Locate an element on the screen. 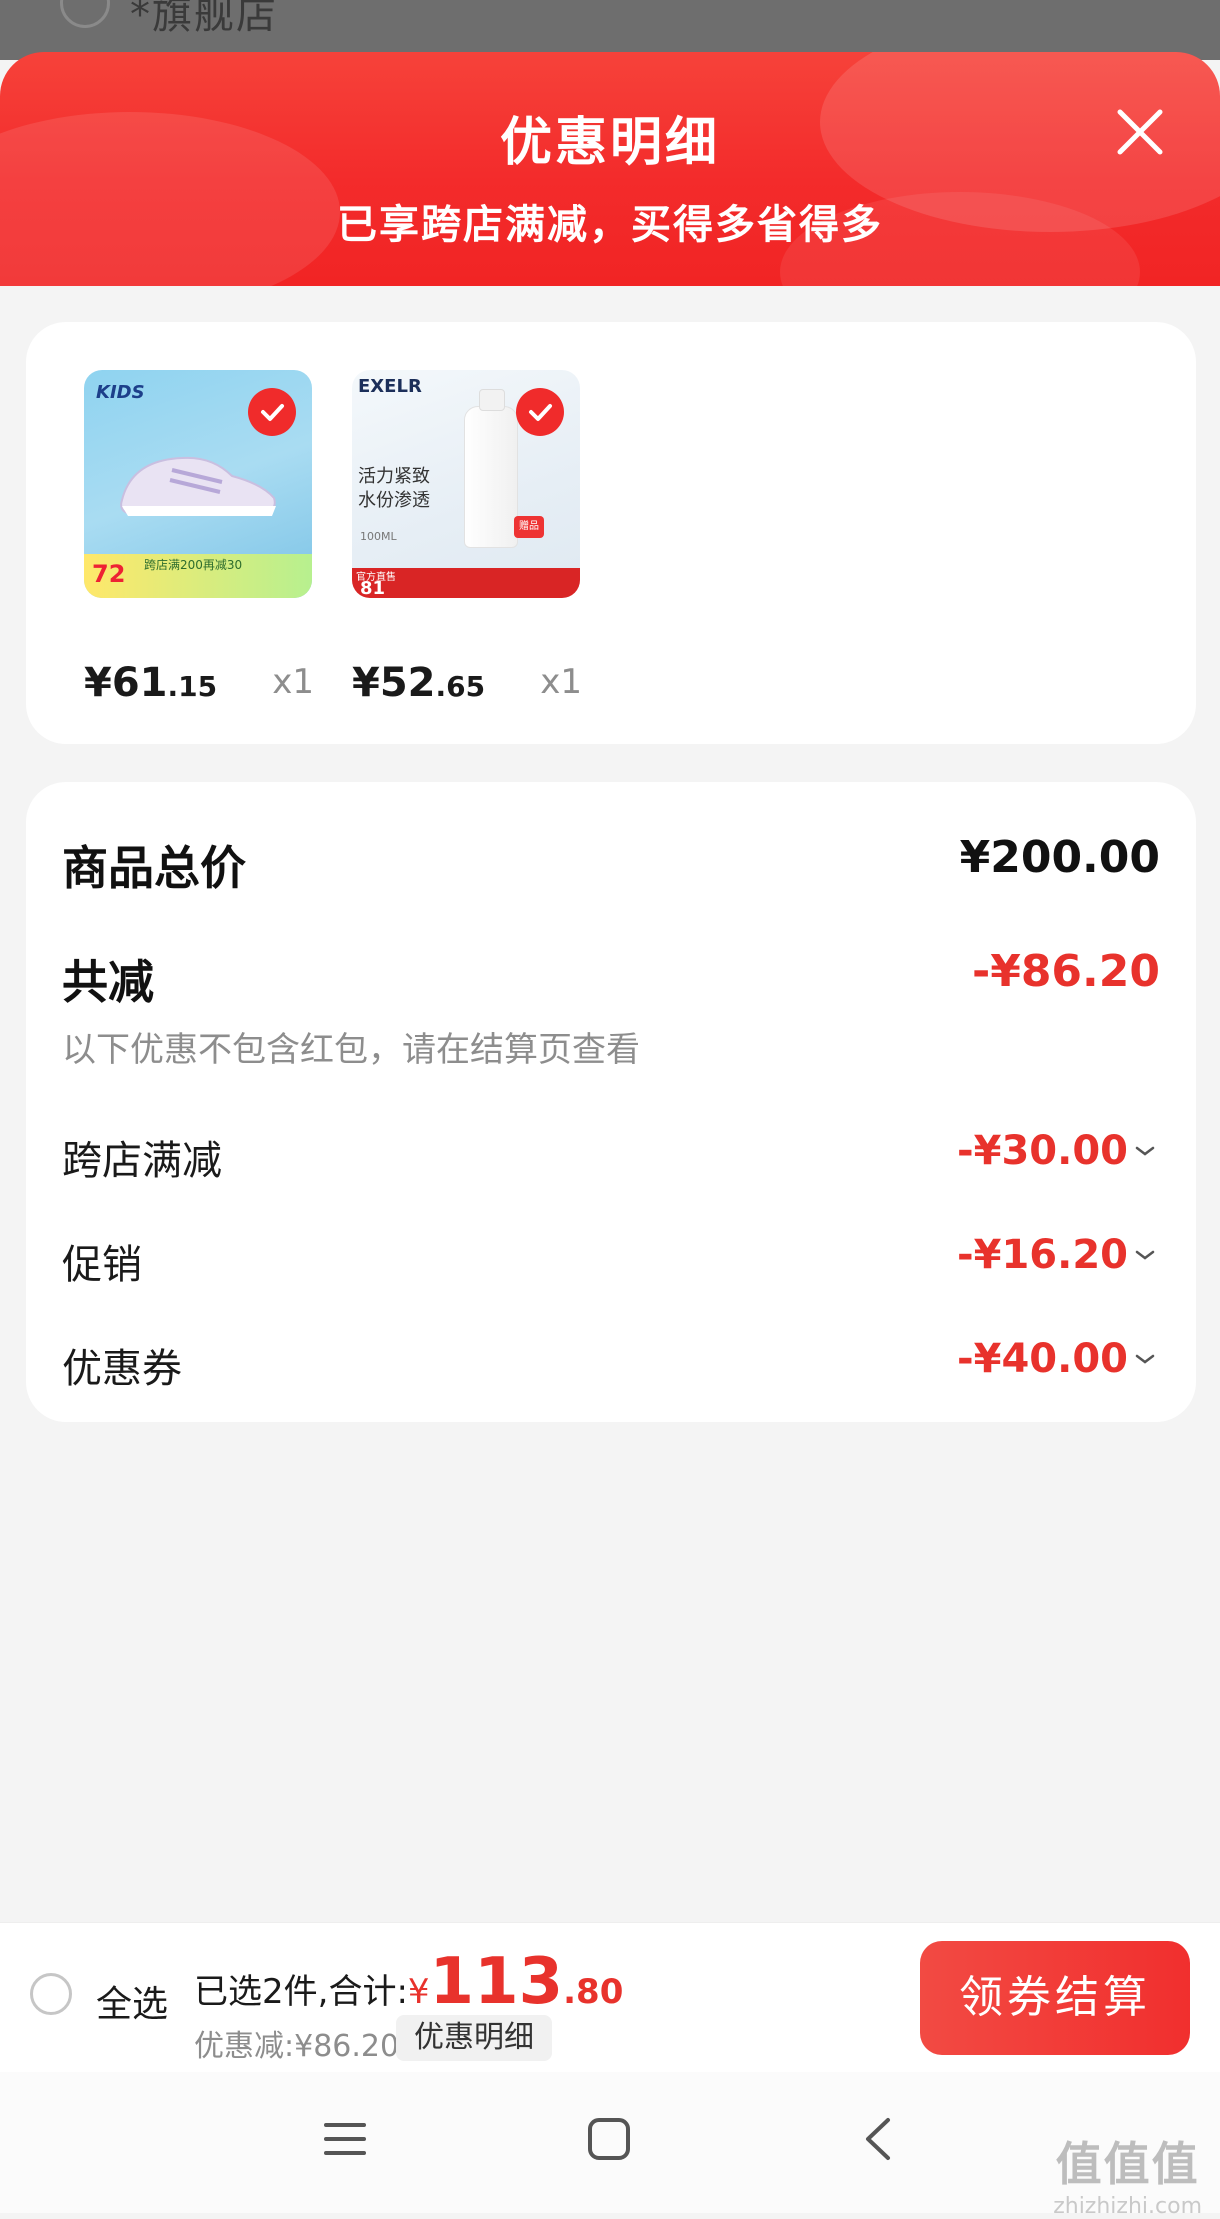 The image size is (1220, 2219). back-button is located at coordinates (879, 2141).